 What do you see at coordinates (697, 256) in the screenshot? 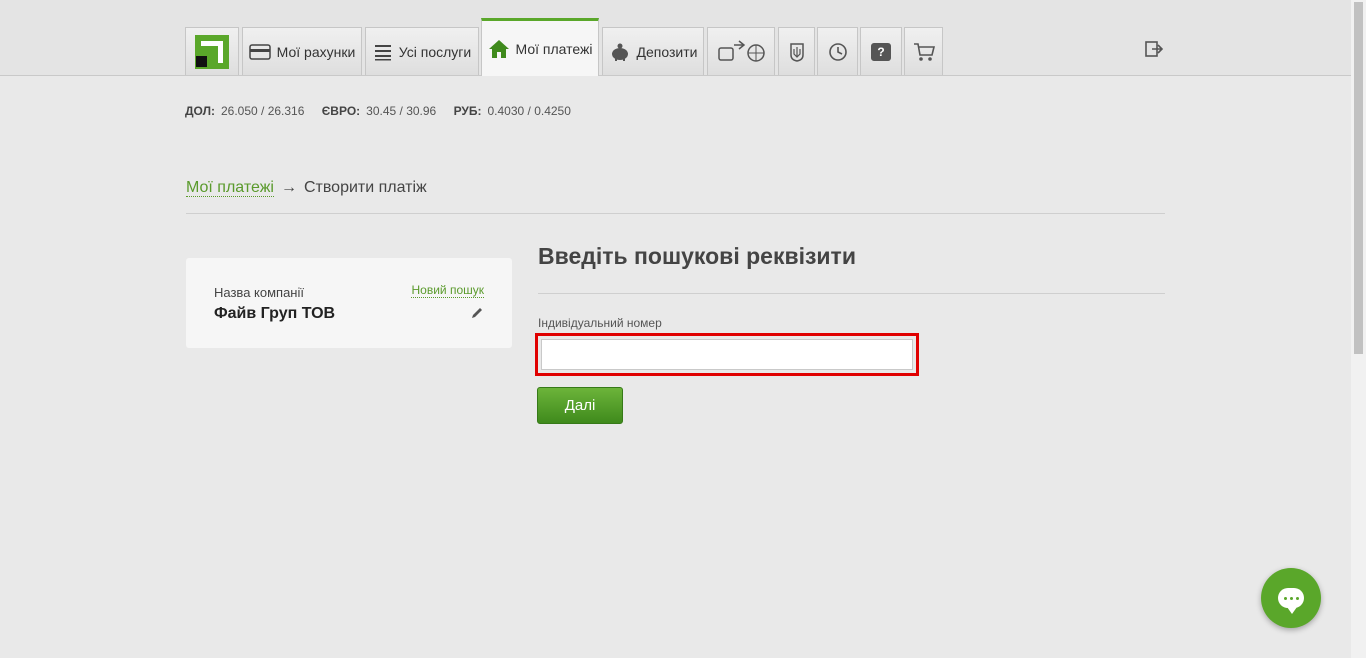
I see `form-title: Введіть пошукові реквізити` at bounding box center [697, 256].